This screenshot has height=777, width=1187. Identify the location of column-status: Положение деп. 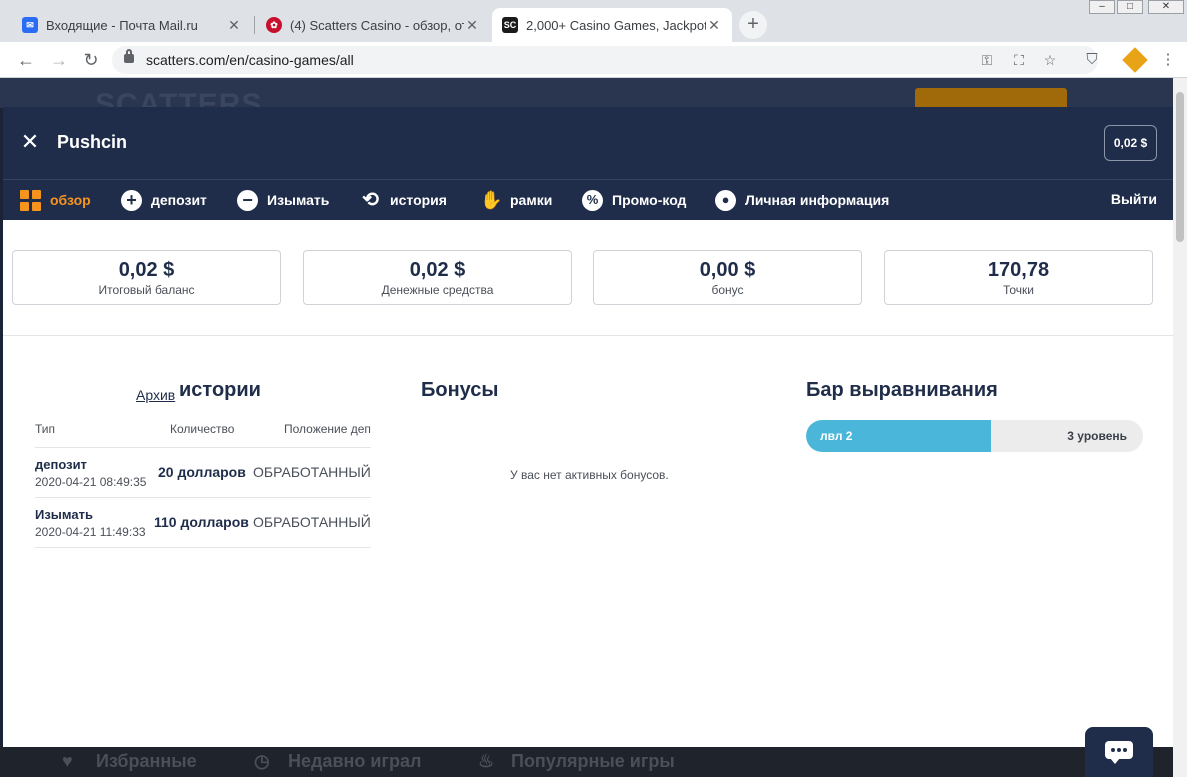
(327, 429).